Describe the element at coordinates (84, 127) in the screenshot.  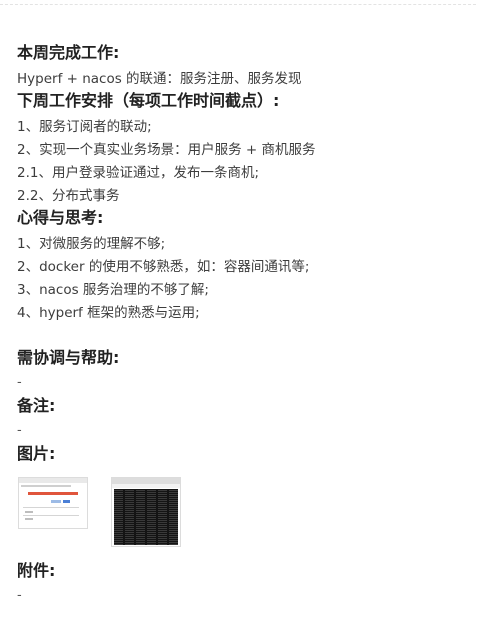
I see `plan-item: 1、服务订阅者的联动;` at that location.